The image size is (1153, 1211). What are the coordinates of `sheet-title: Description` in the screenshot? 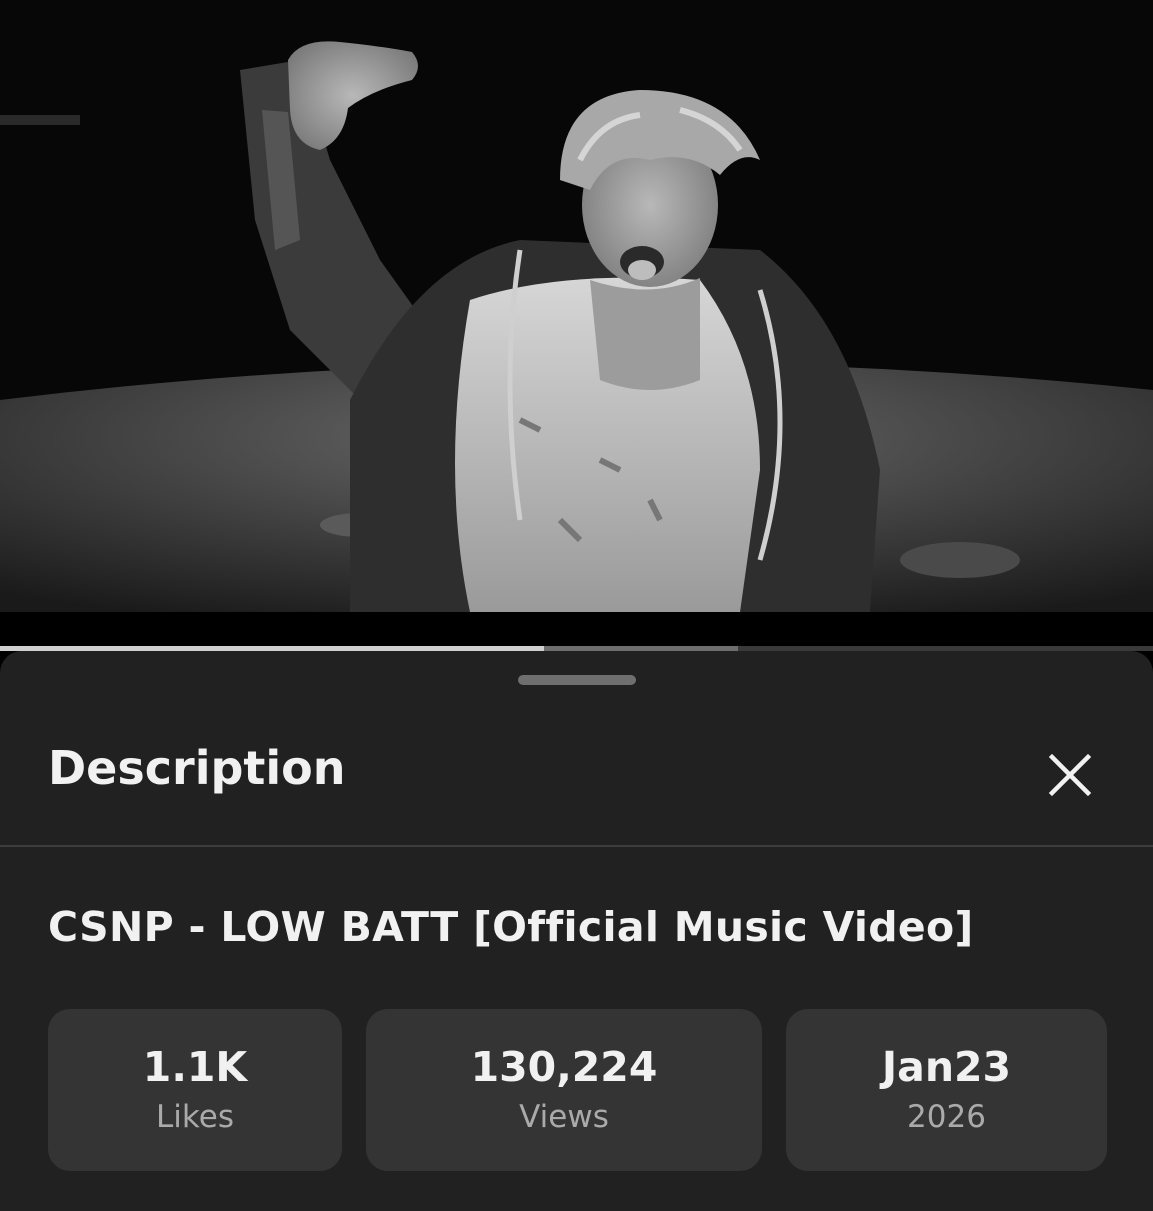 It's located at (197, 768).